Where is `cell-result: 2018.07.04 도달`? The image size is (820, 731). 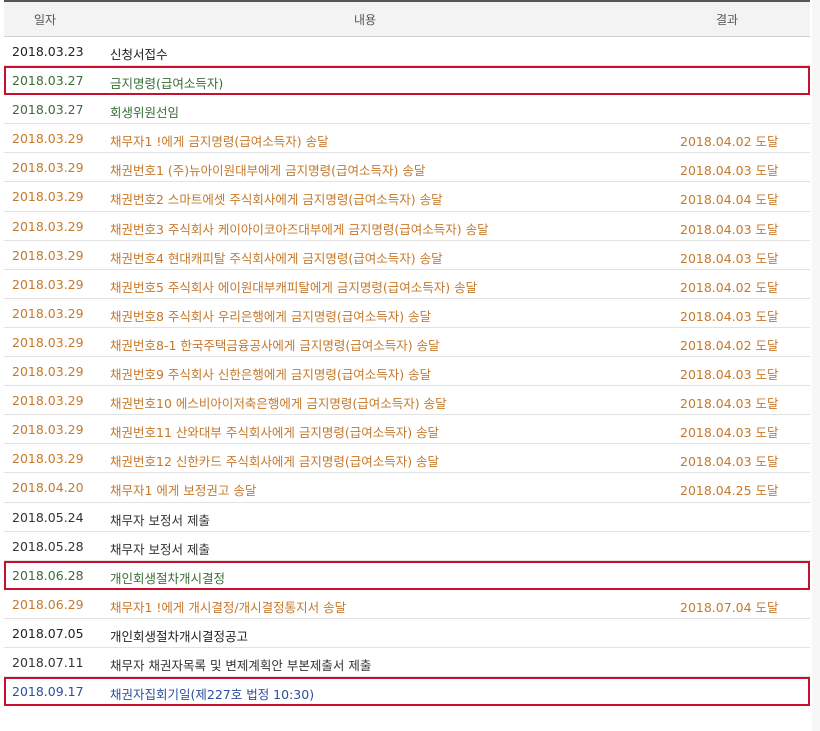
cell-result: 2018.07.04 도달 is located at coordinates (729, 607).